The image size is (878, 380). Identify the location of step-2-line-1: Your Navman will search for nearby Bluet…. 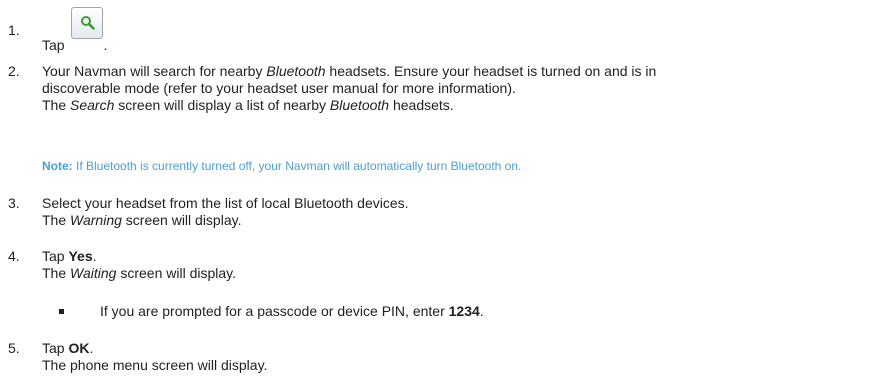
(349, 71).